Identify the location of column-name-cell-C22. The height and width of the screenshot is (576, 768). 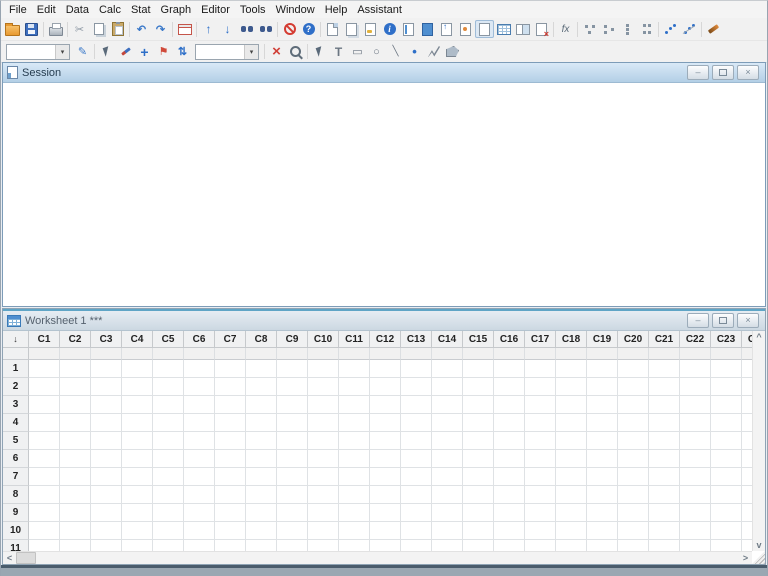
(695, 354).